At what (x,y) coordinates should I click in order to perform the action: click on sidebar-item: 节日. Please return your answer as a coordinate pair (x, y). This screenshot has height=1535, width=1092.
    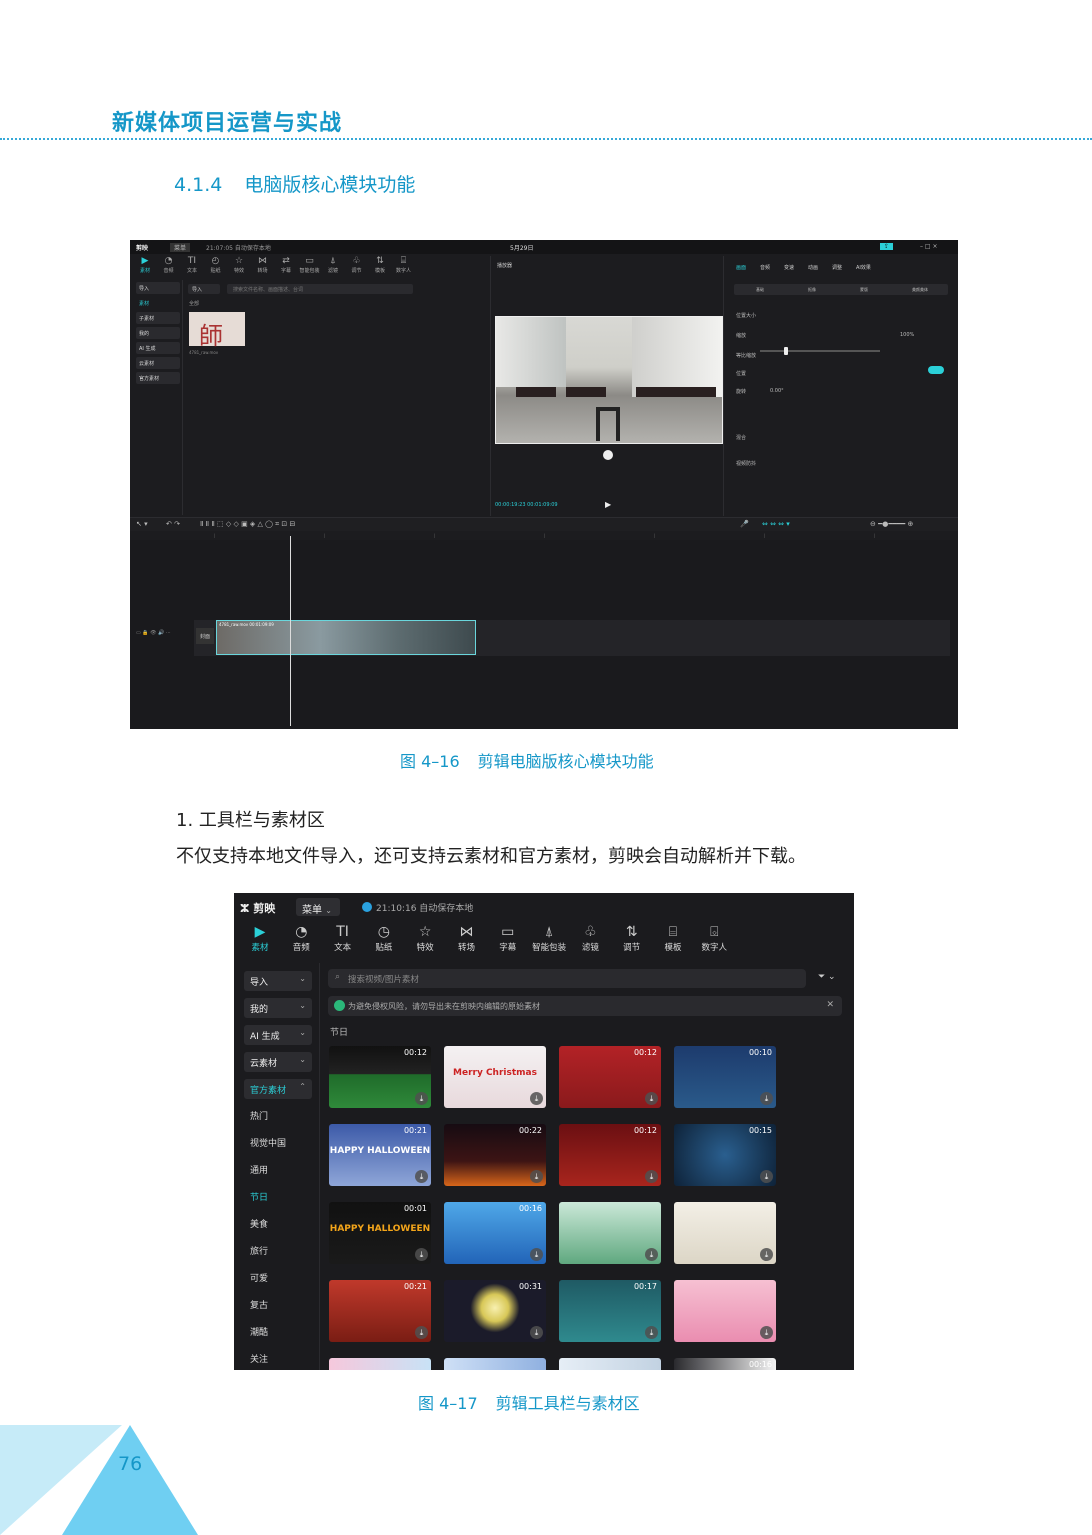
    Looking at the image, I should click on (259, 1196).